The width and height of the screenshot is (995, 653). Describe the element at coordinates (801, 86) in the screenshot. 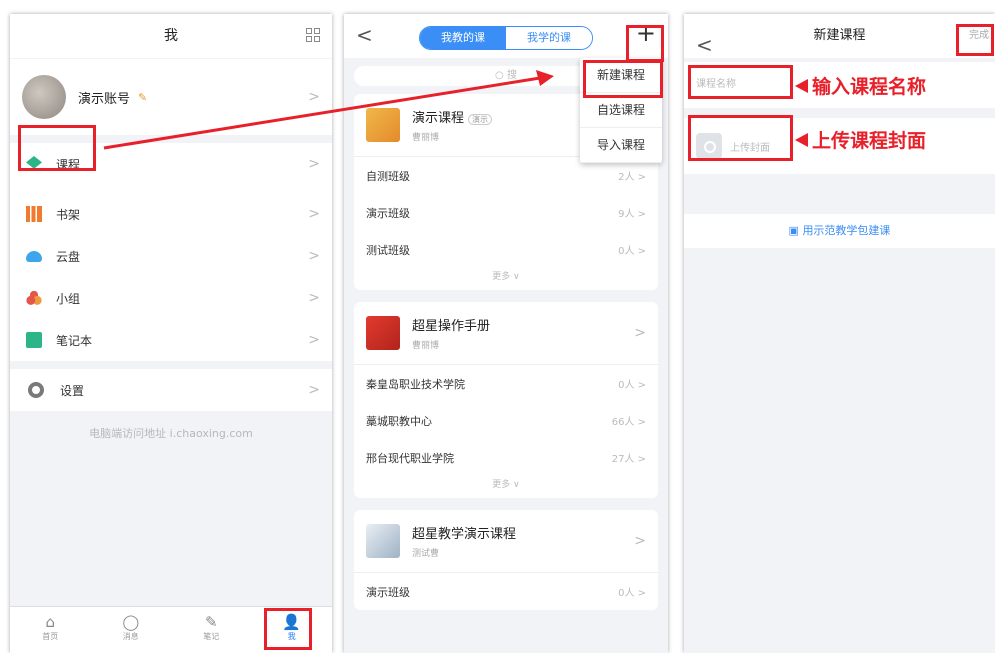

I see `arrow-name-pointer` at that location.